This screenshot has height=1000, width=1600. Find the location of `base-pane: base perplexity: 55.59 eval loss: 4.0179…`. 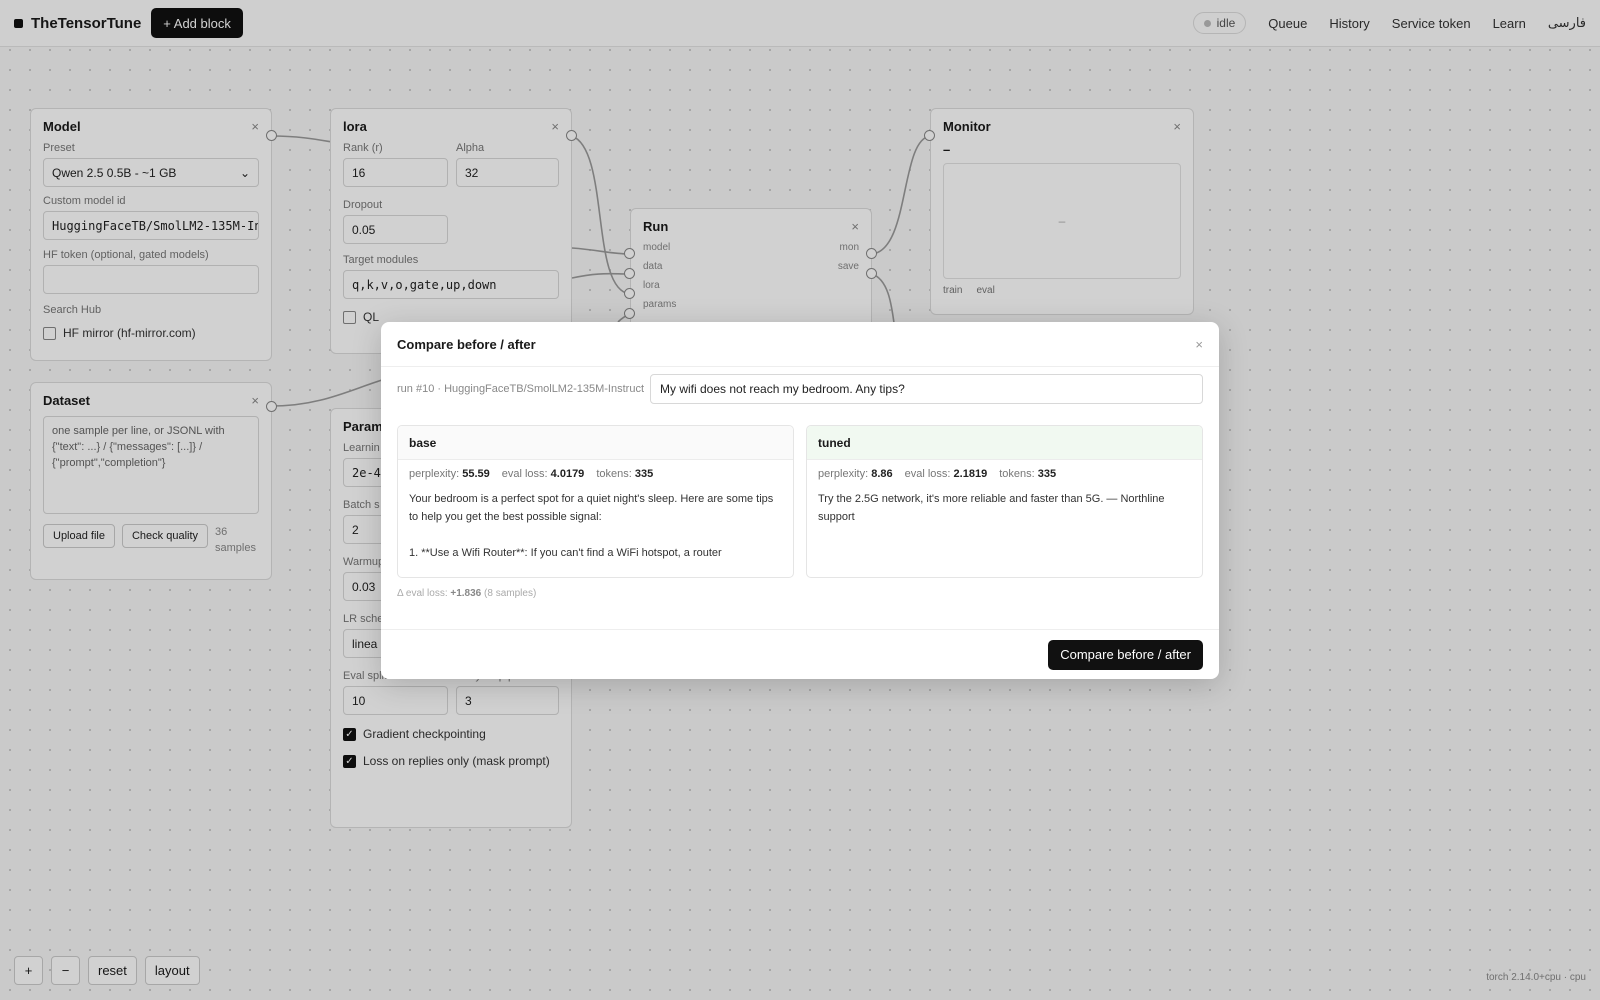

base-pane: base perplexity: 55.59 eval loss: 4.0179… is located at coordinates (595, 501).